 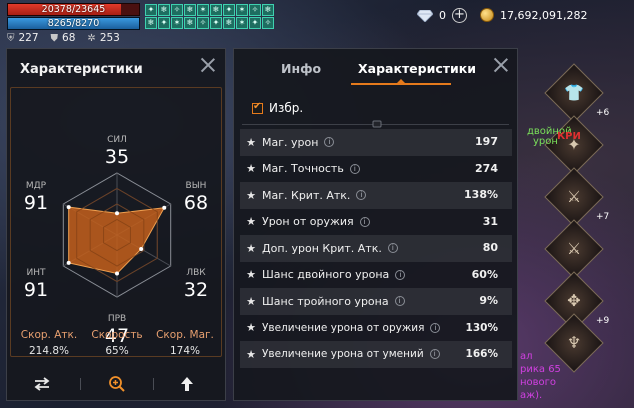 What do you see at coordinates (187, 384) in the screenshot?
I see `upgrade-button` at bounding box center [187, 384].